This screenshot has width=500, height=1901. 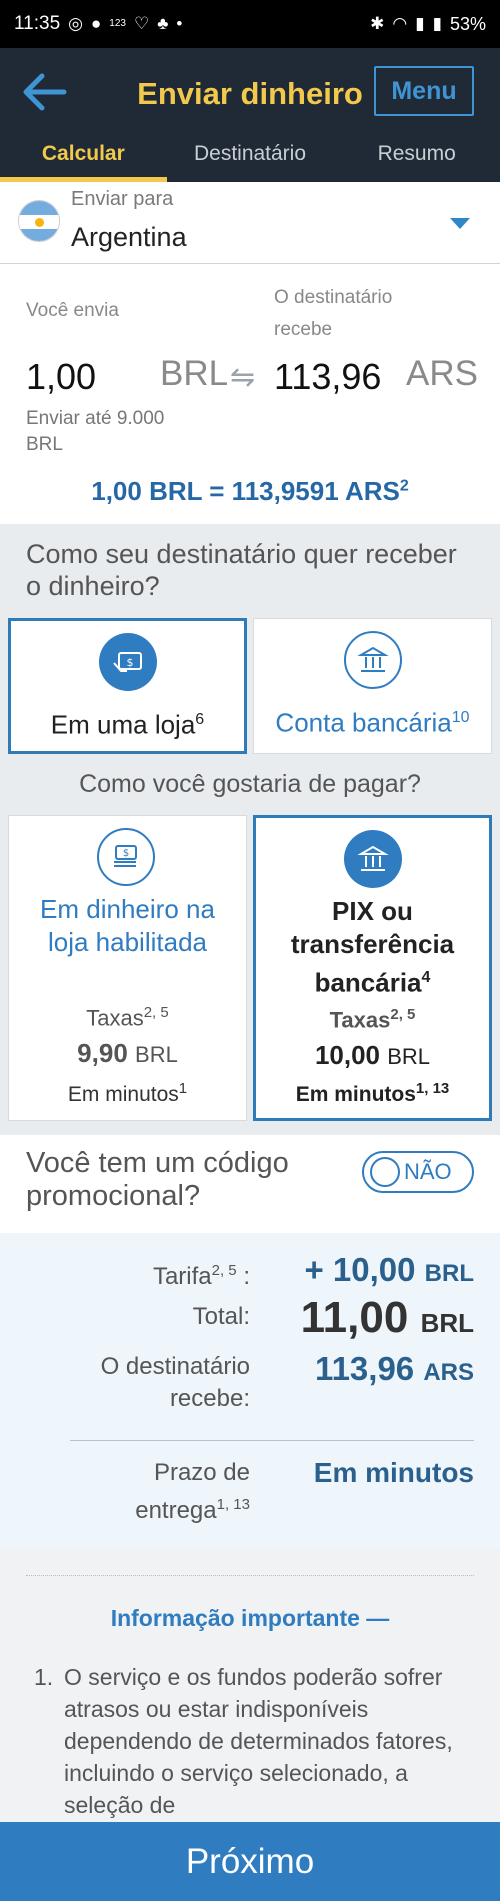 I want to click on tab-bar: Calcular Destinatário Resumo, so click(x=250, y=157).